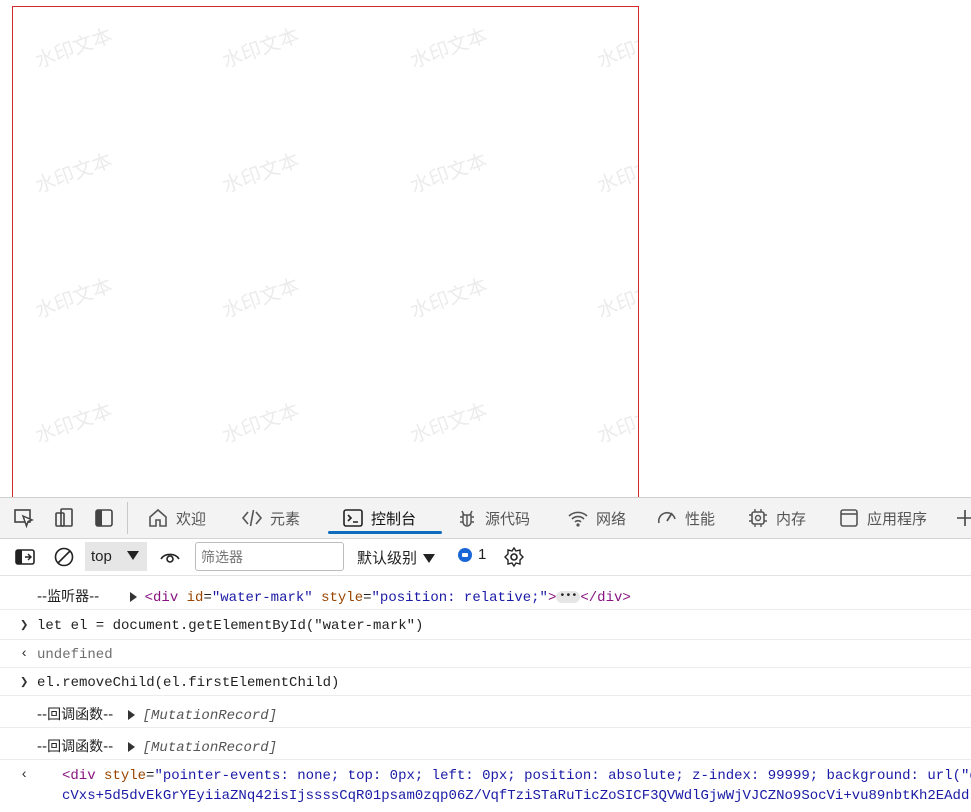 Image resolution: width=971 pixels, height=812 pixels. Describe the element at coordinates (482, 554) in the screenshot. I see `message-count: 1` at that location.